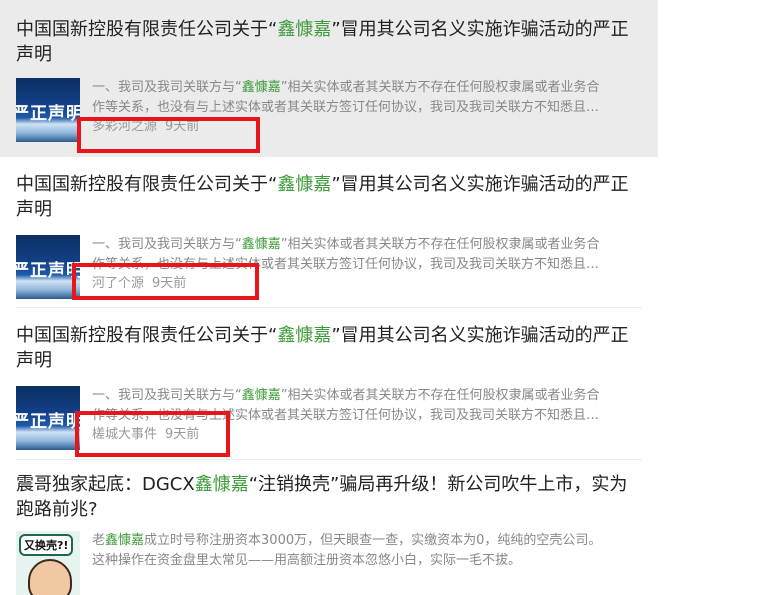  I want to click on news-meta: 槎城大事件 9天前, so click(366, 435).